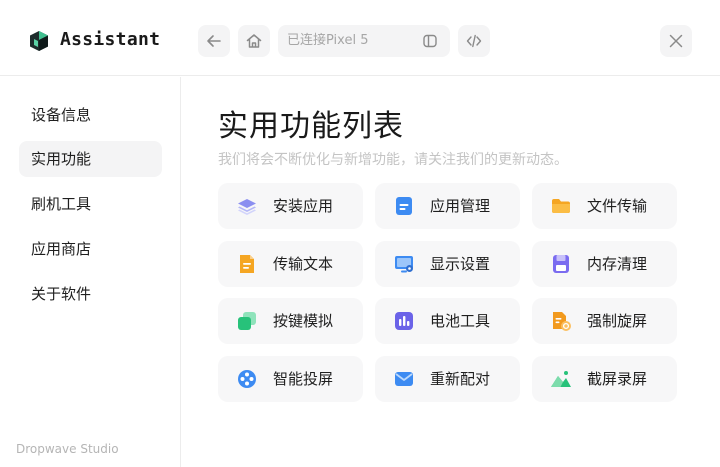  Describe the element at coordinates (404, 264) in the screenshot. I see `monitor-icon` at that location.